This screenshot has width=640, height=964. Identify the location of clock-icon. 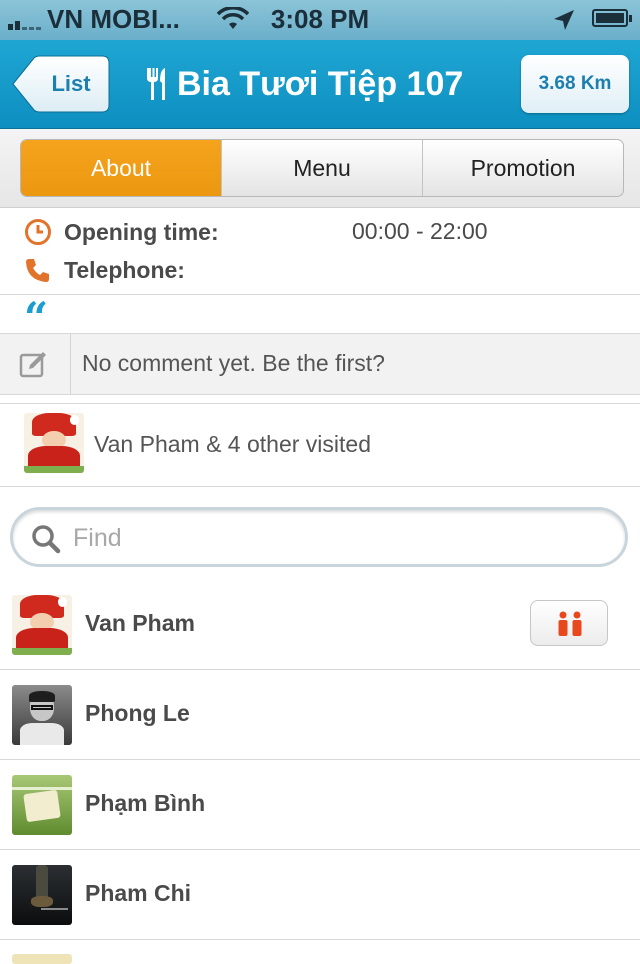
(38, 232).